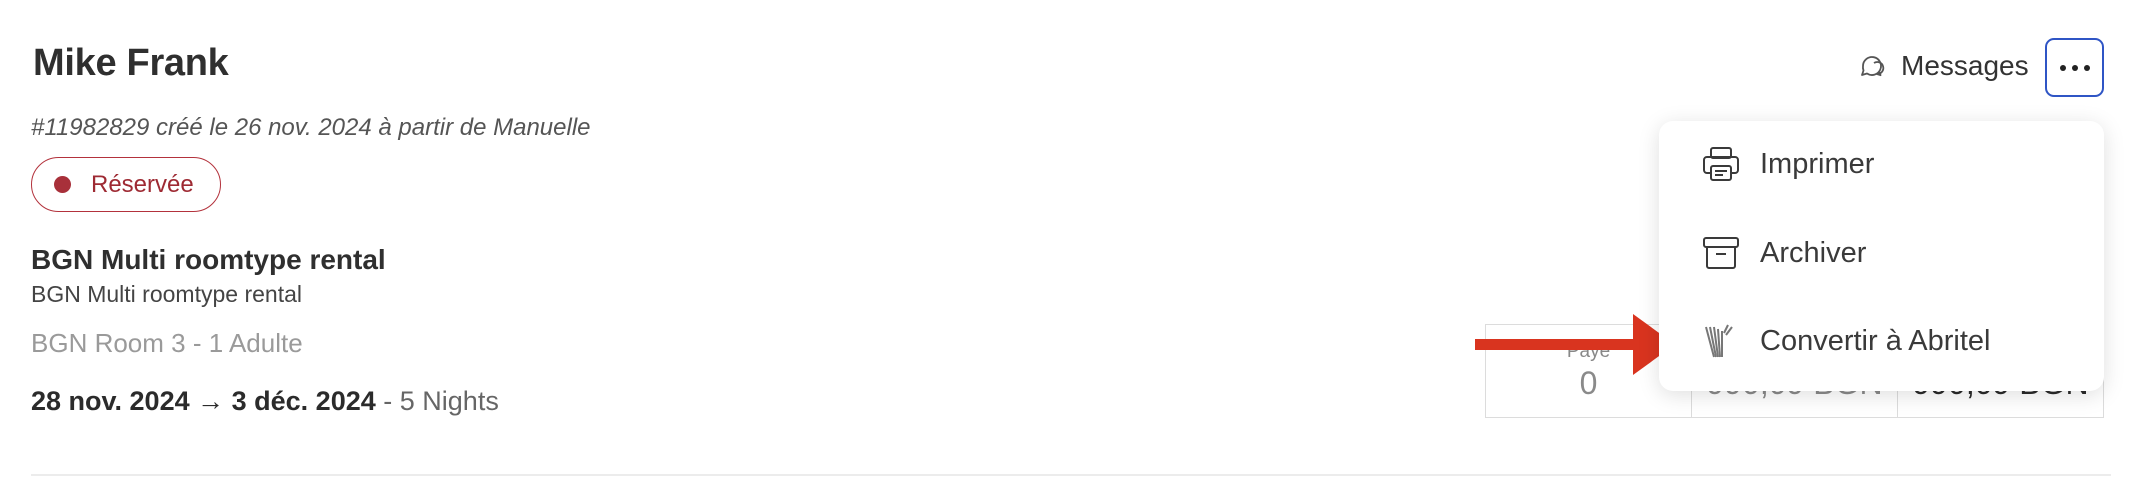 Image resolution: width=2142 pixels, height=478 pixels. What do you see at coordinates (1875, 340) in the screenshot?
I see `menu-label-convertir-abritel: Convertir à Abritel` at bounding box center [1875, 340].